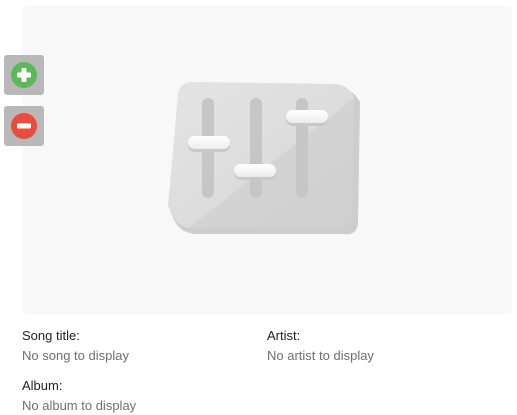 The image size is (517, 415). What do you see at coordinates (79, 405) in the screenshot?
I see `album-value: No album to display` at bounding box center [79, 405].